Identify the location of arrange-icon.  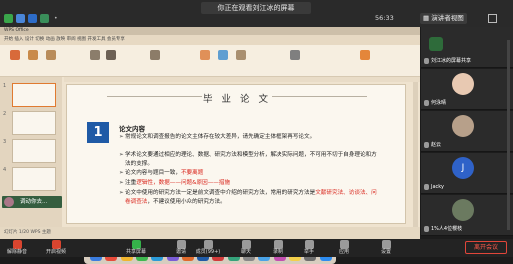
(241, 55).